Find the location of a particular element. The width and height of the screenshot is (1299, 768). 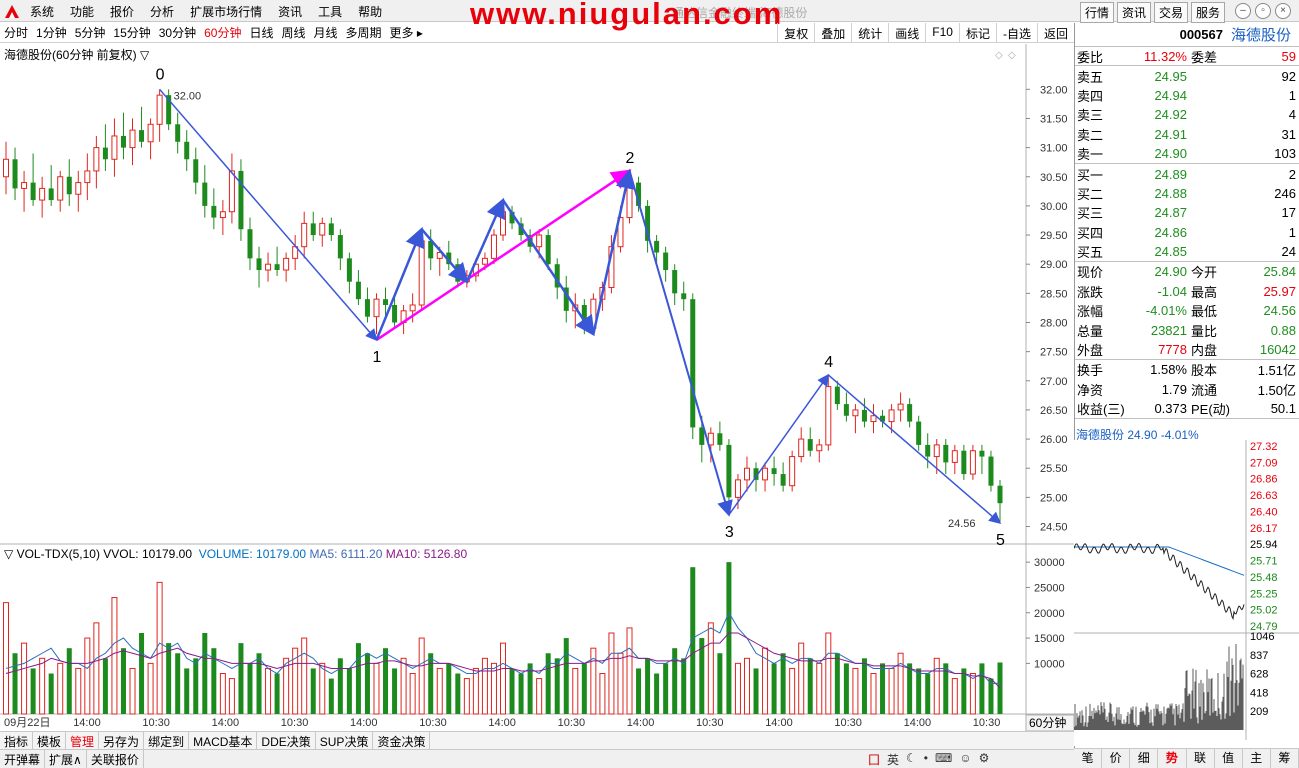

add-watchlist-button: -自选 is located at coordinates (1016, 33).